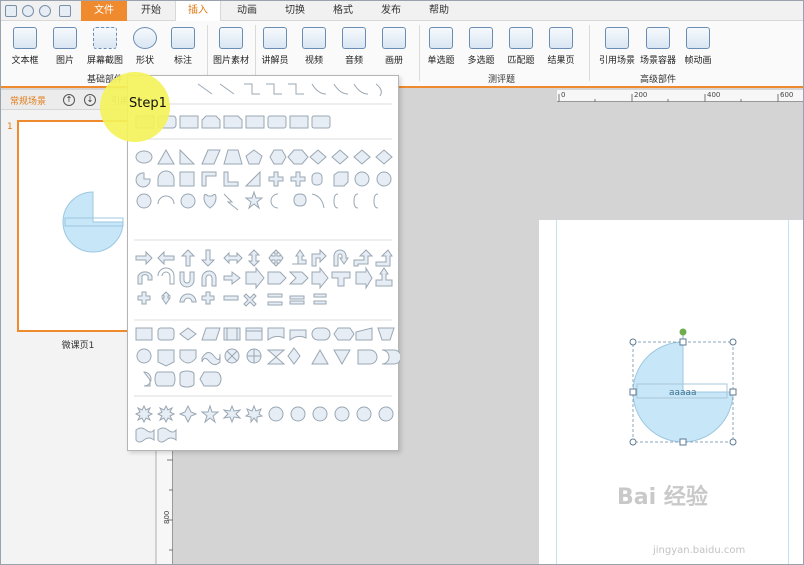 The width and height of the screenshot is (804, 565). Describe the element at coordinates (658, 38) in the screenshot. I see `scene-container-icon` at that location.